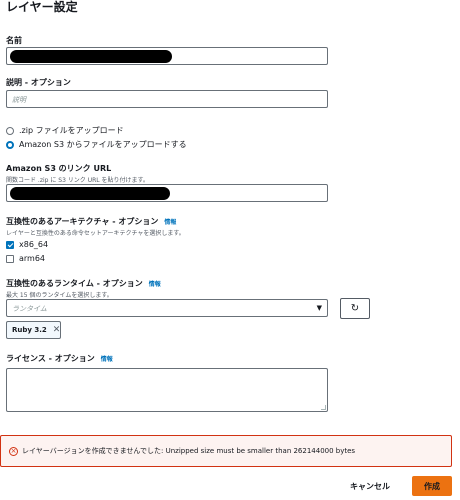 The image size is (460, 500). What do you see at coordinates (370, 486) in the screenshot?
I see `cancel-button: キャンセル` at bounding box center [370, 486].